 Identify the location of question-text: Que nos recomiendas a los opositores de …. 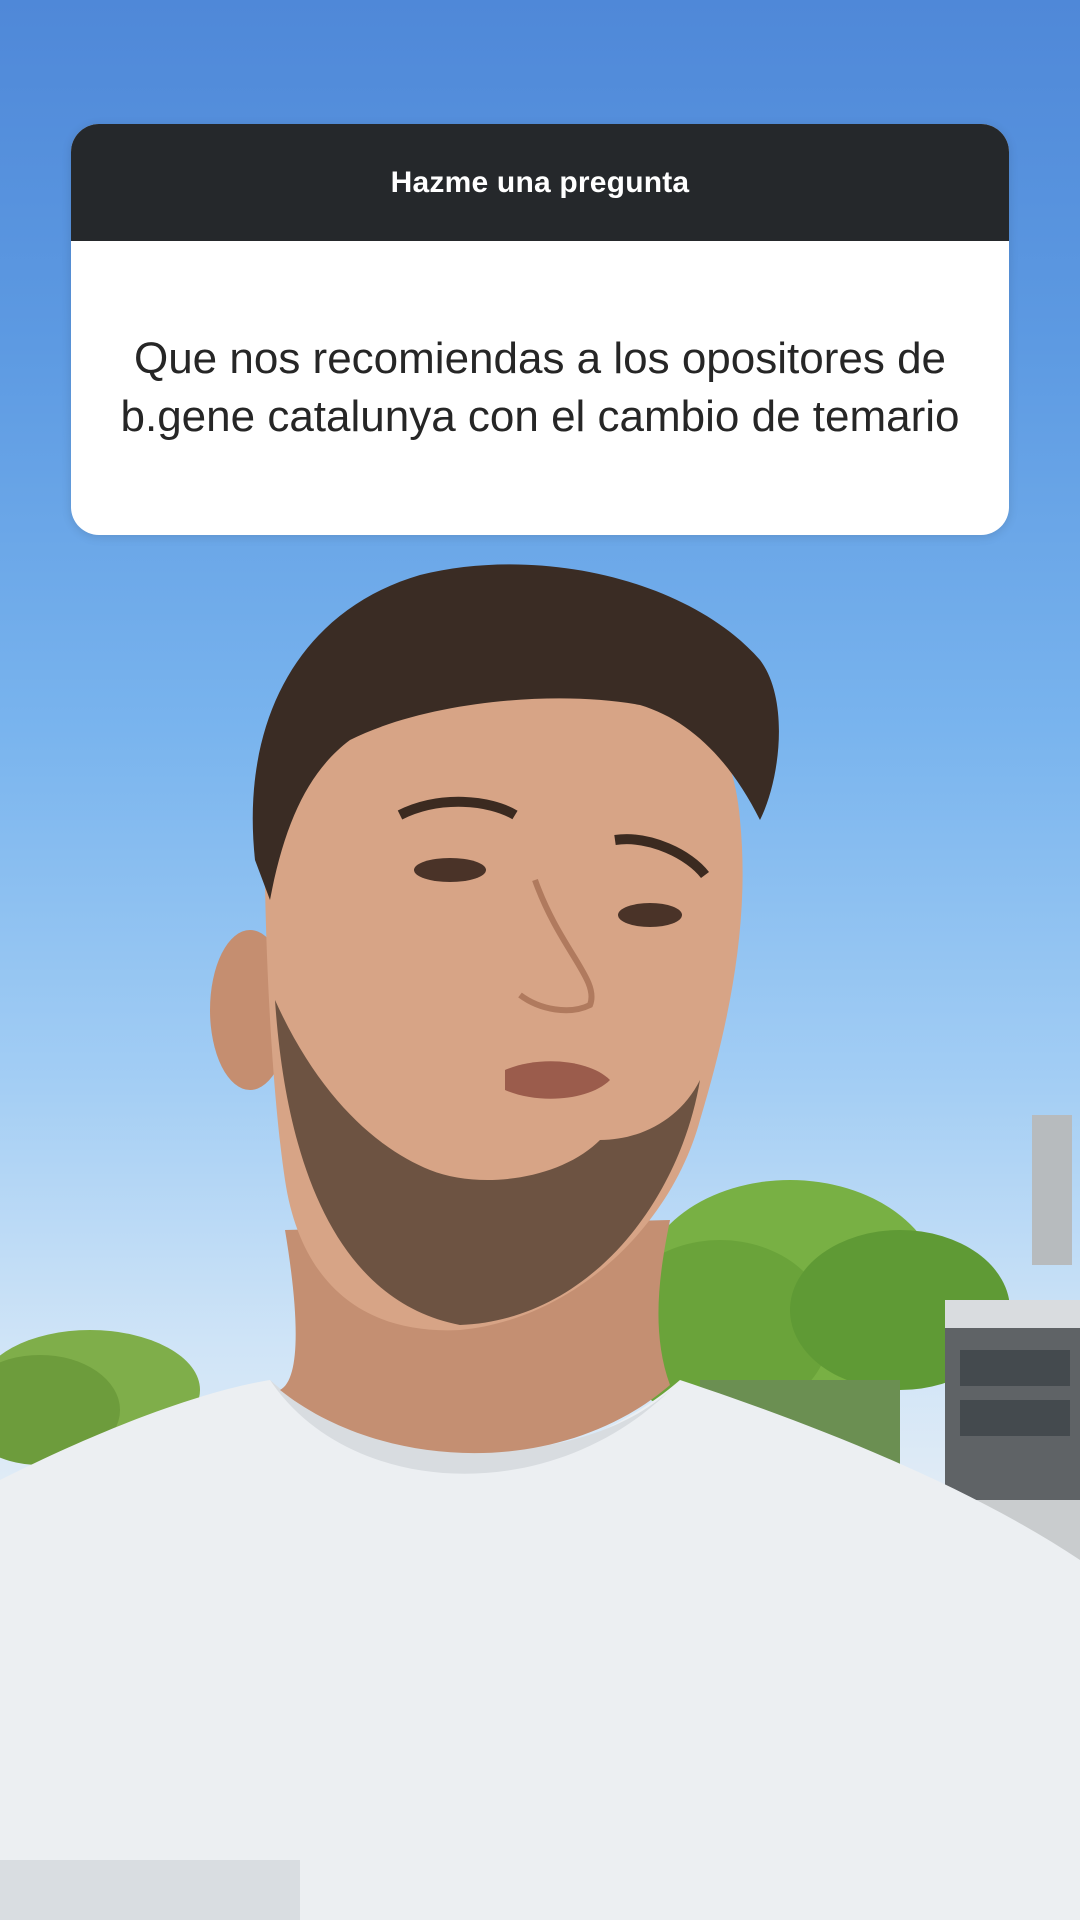
(540, 387).